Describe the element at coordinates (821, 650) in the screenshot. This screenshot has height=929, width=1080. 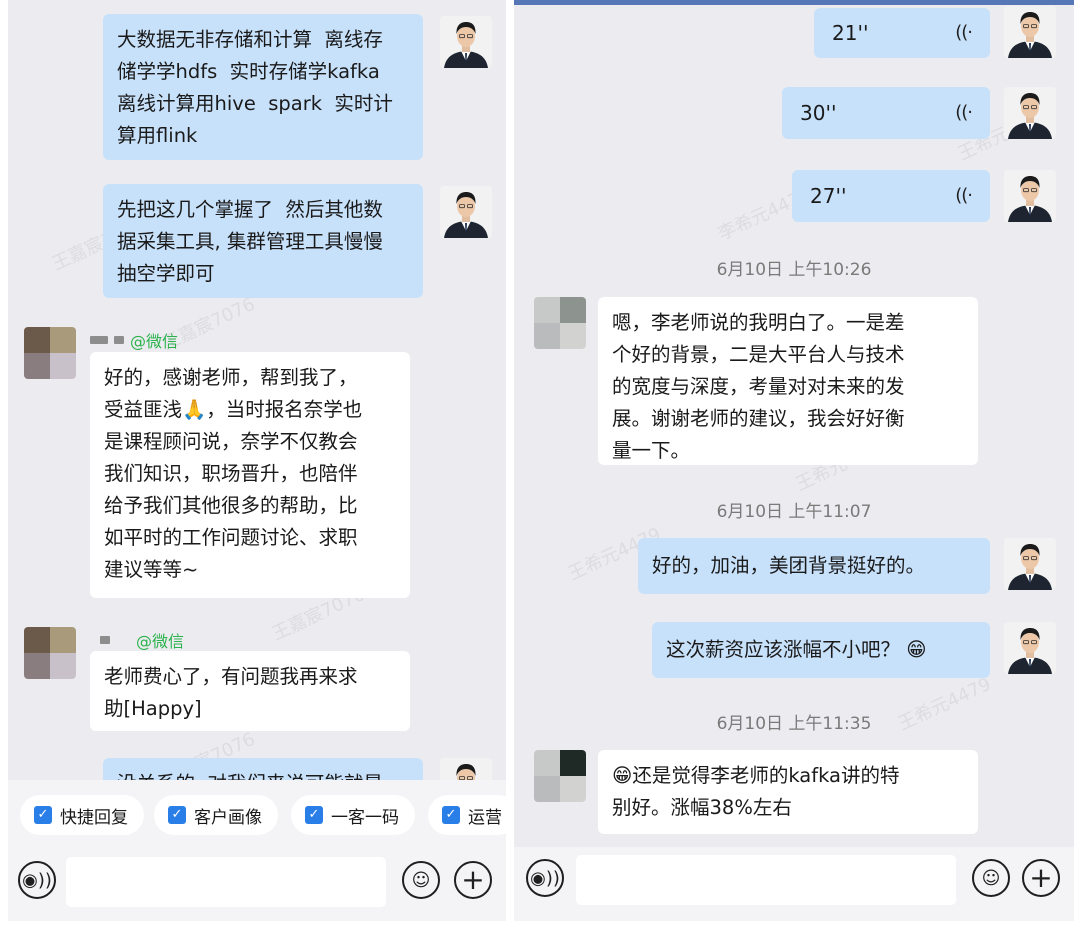
I see `message-bubble-self: 这次薪资应该涨幅不小吧？ 😁` at that location.